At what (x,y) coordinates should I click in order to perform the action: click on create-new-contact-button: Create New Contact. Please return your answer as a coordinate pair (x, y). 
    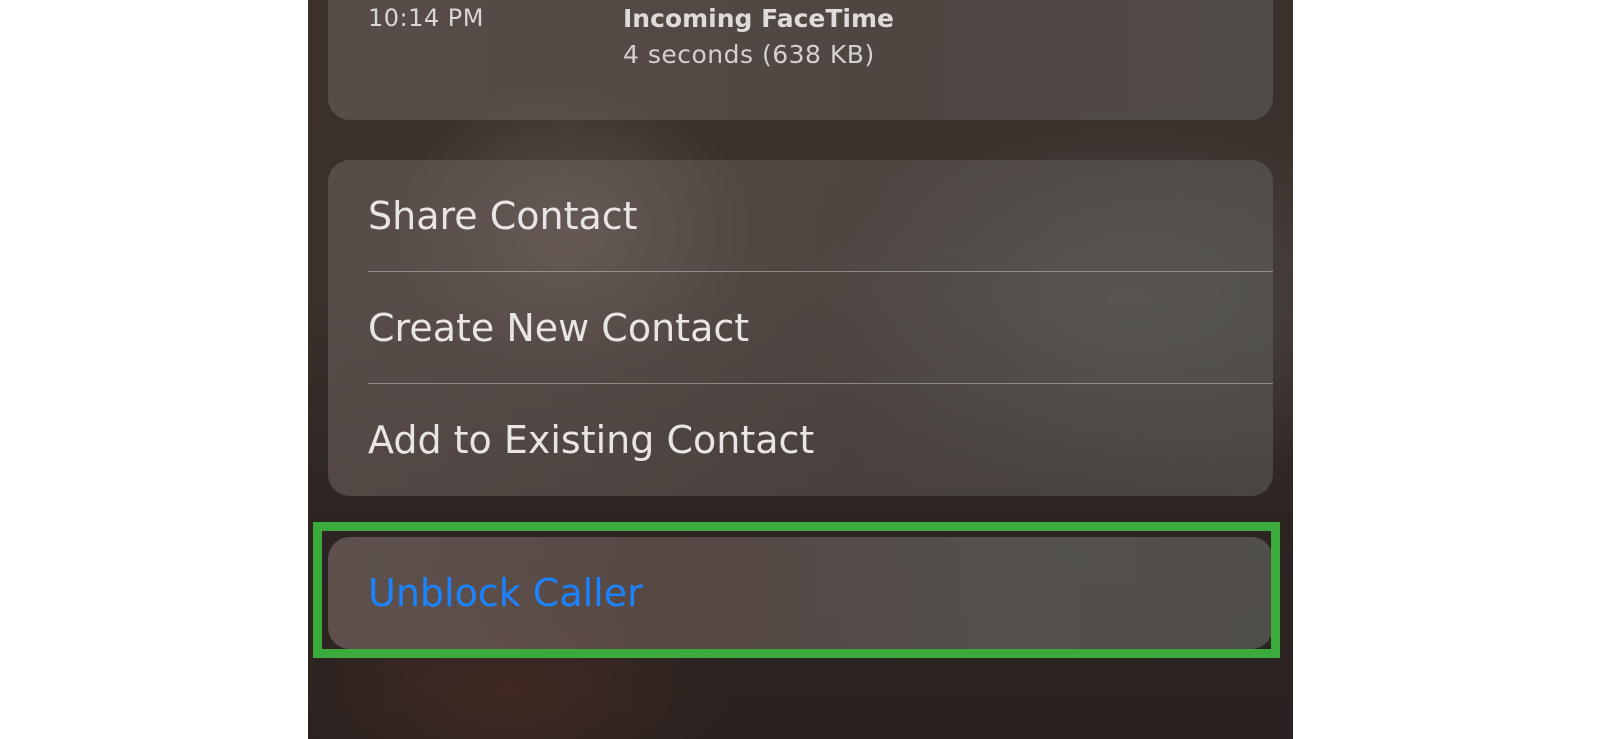
    Looking at the image, I should click on (800, 328).